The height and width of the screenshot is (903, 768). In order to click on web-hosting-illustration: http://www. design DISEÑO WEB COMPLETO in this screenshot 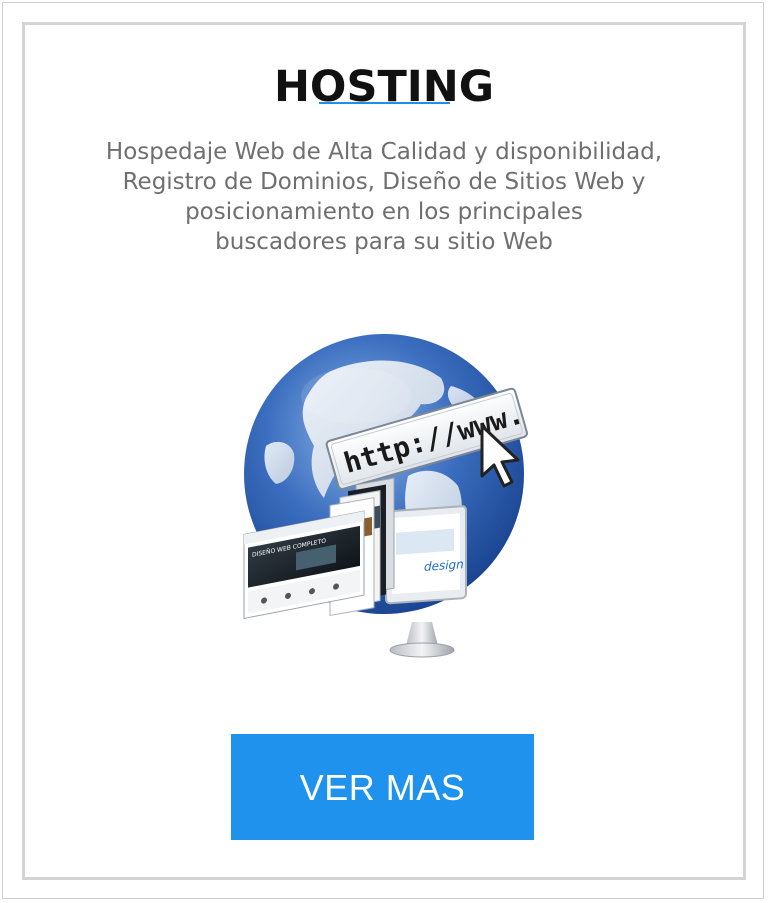, I will do `click(385, 496)`.